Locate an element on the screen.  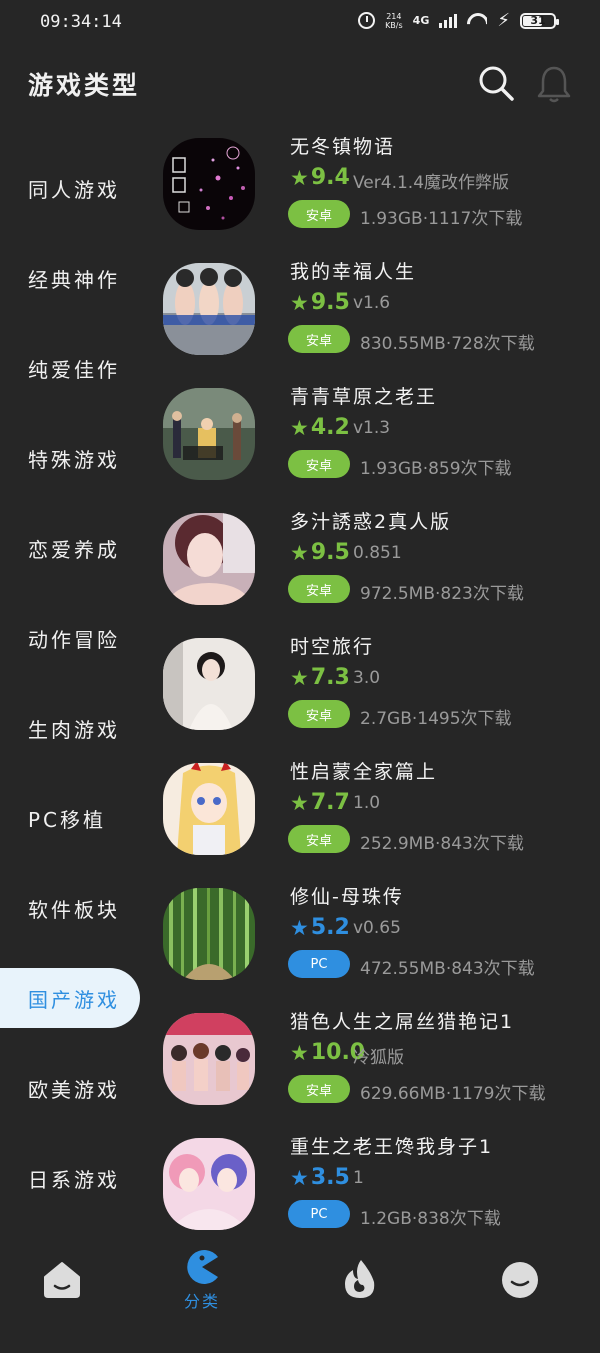
sidebar-item-label: 国产游戏 is located at coordinates (74, 999).